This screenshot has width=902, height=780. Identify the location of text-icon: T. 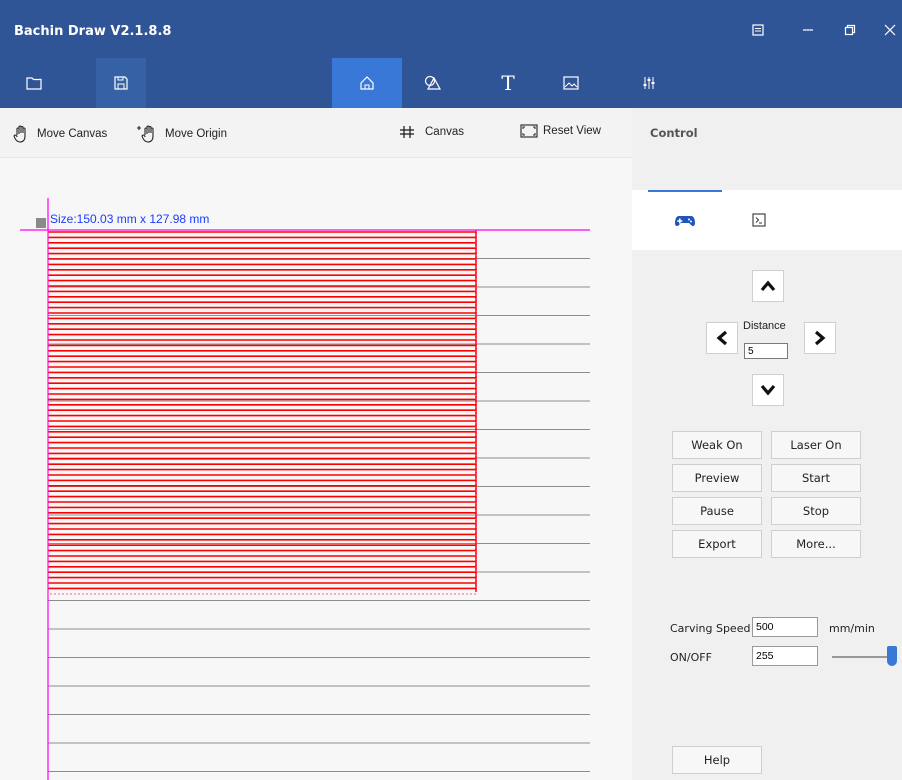
(508, 83).